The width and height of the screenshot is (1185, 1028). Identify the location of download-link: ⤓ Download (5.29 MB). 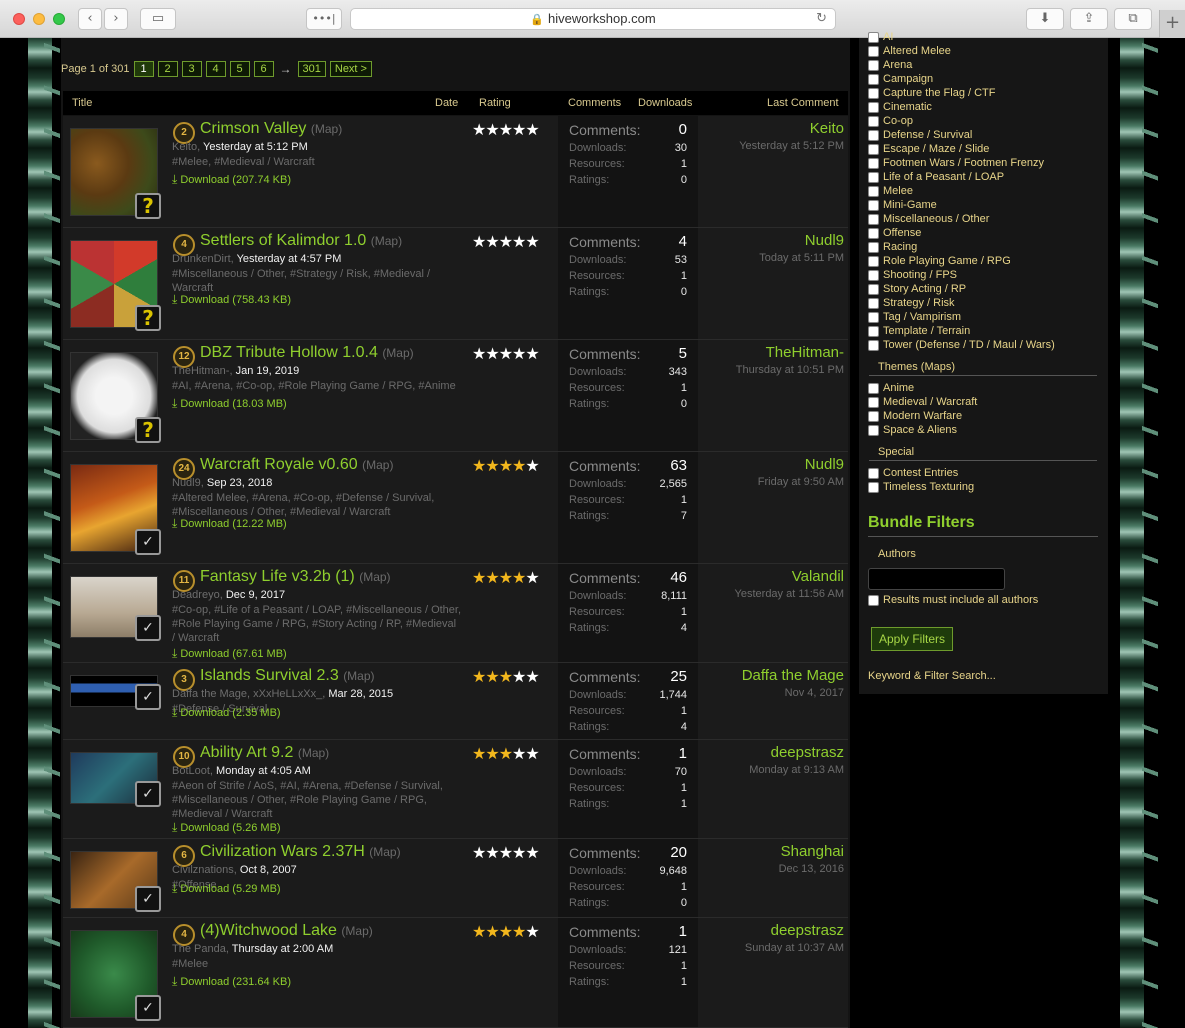
(226, 888).